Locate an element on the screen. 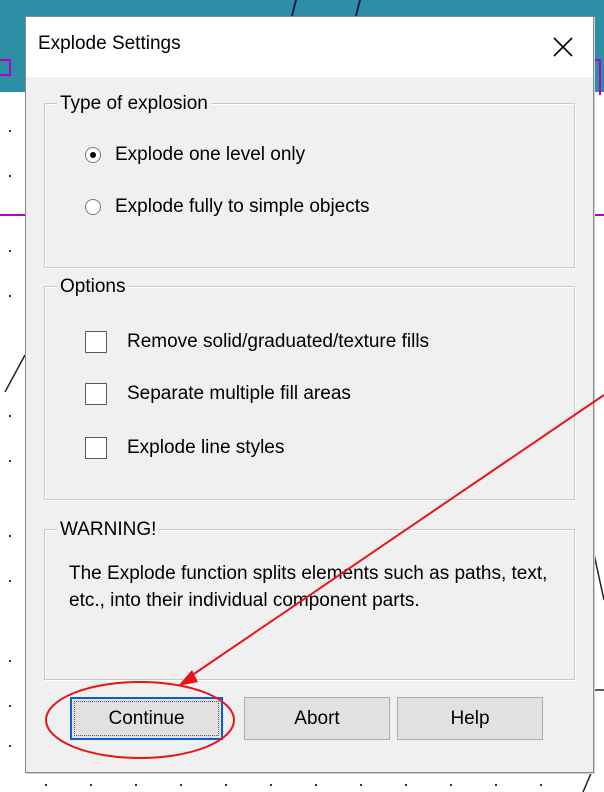 This screenshot has height=792, width=604. dialog-title: Explode Settings is located at coordinates (109, 43).